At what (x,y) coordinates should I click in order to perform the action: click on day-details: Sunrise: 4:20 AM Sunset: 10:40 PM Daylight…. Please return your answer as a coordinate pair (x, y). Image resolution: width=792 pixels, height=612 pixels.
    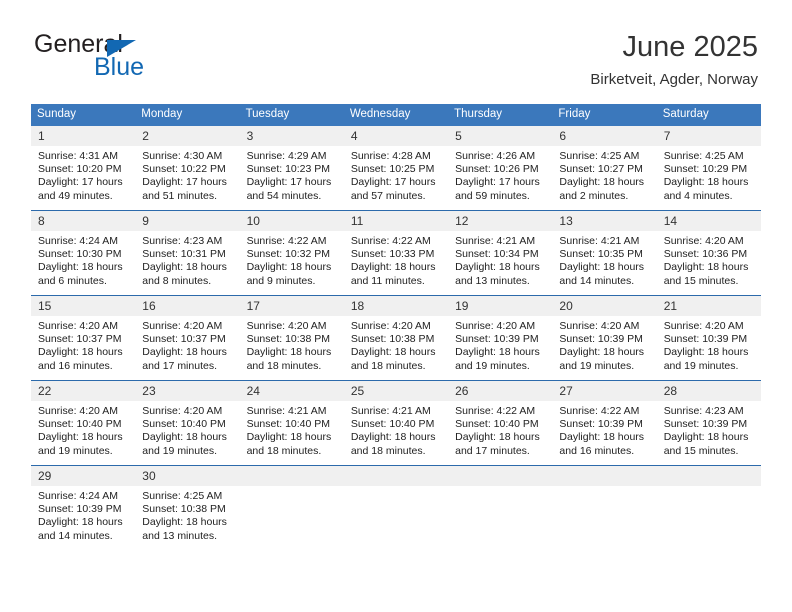
    Looking at the image, I should click on (83, 429).